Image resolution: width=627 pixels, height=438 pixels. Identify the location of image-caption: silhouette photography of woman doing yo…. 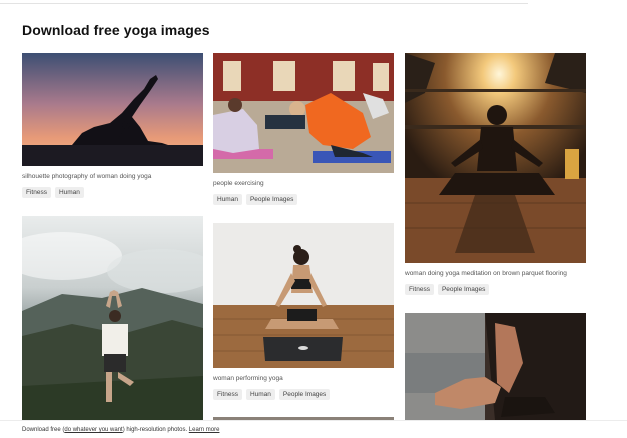
(87, 176).